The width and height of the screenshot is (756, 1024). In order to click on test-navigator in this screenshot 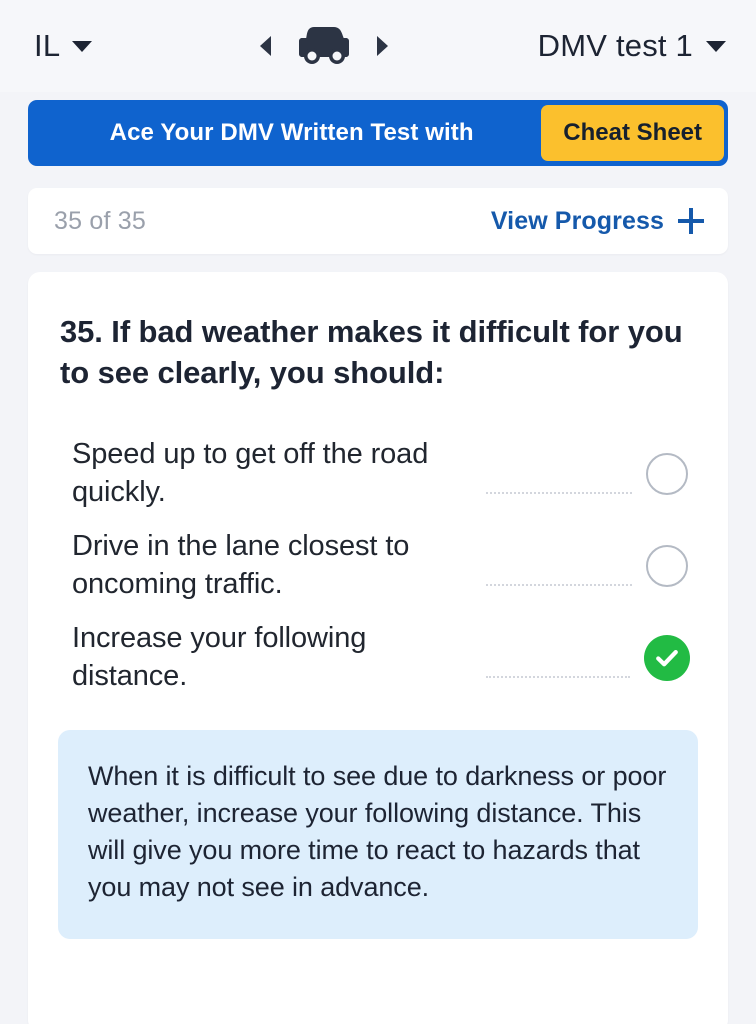, I will do `click(324, 46)`.